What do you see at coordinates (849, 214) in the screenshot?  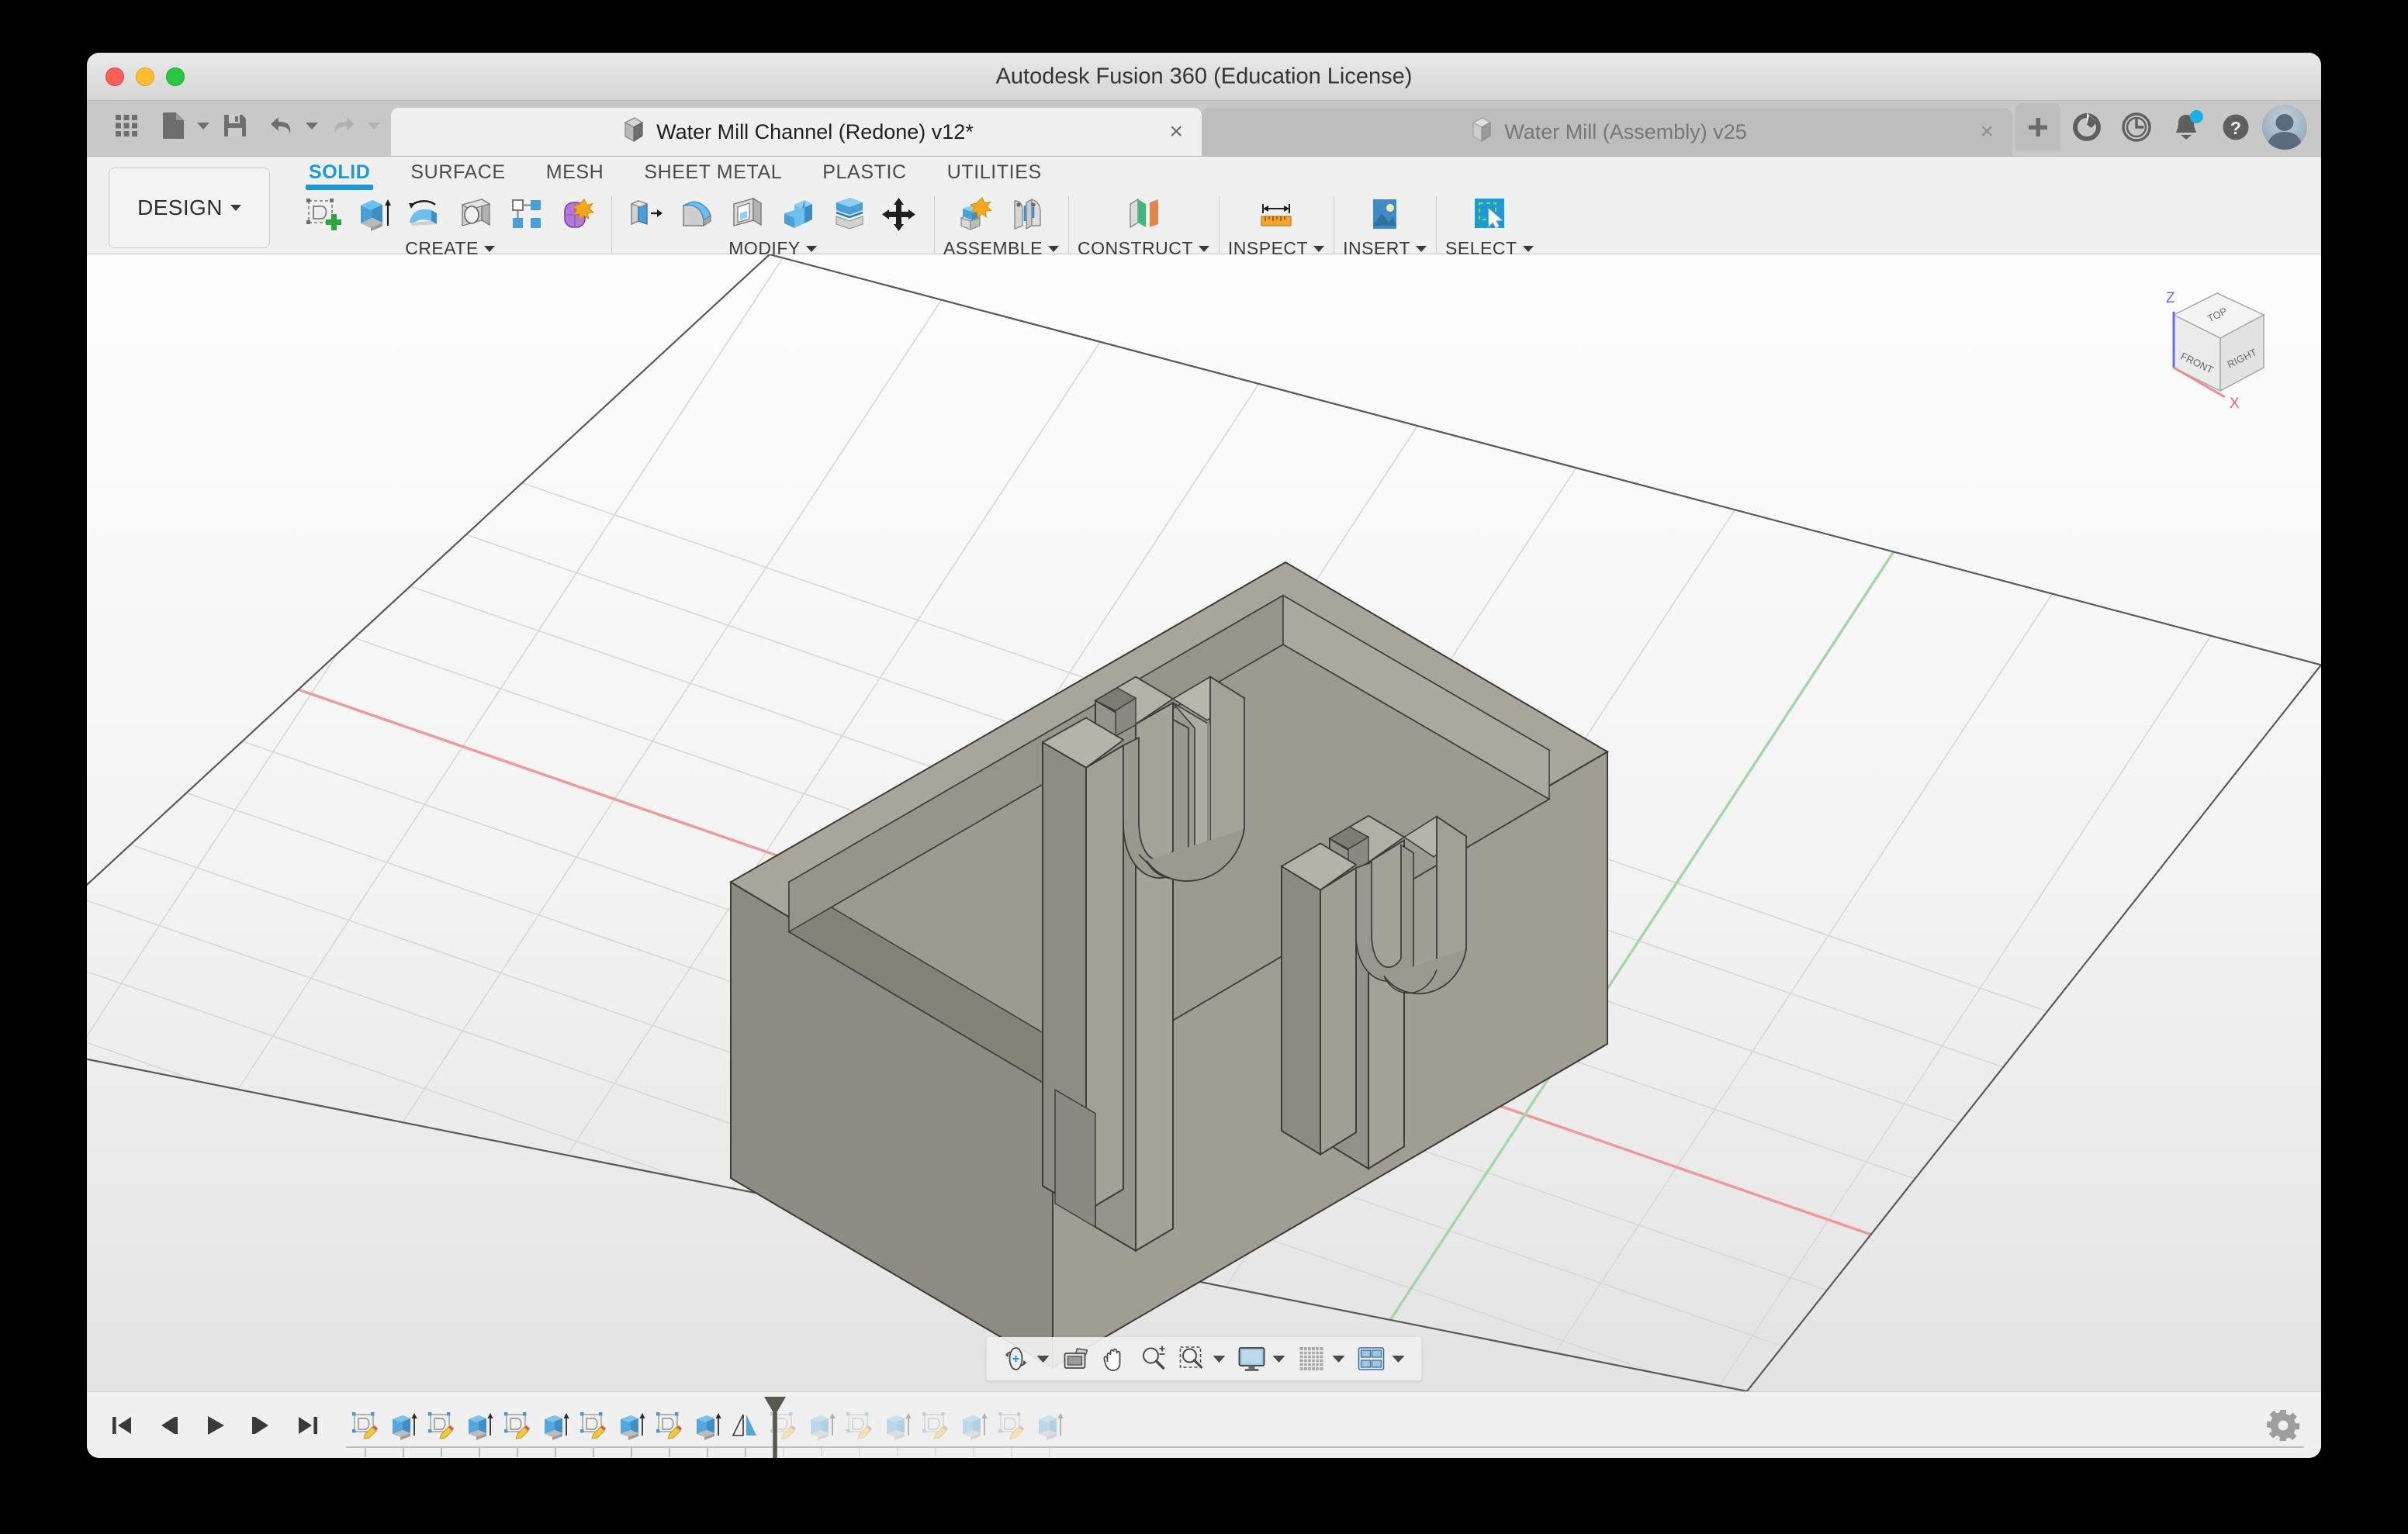 I see `split-body-icon` at bounding box center [849, 214].